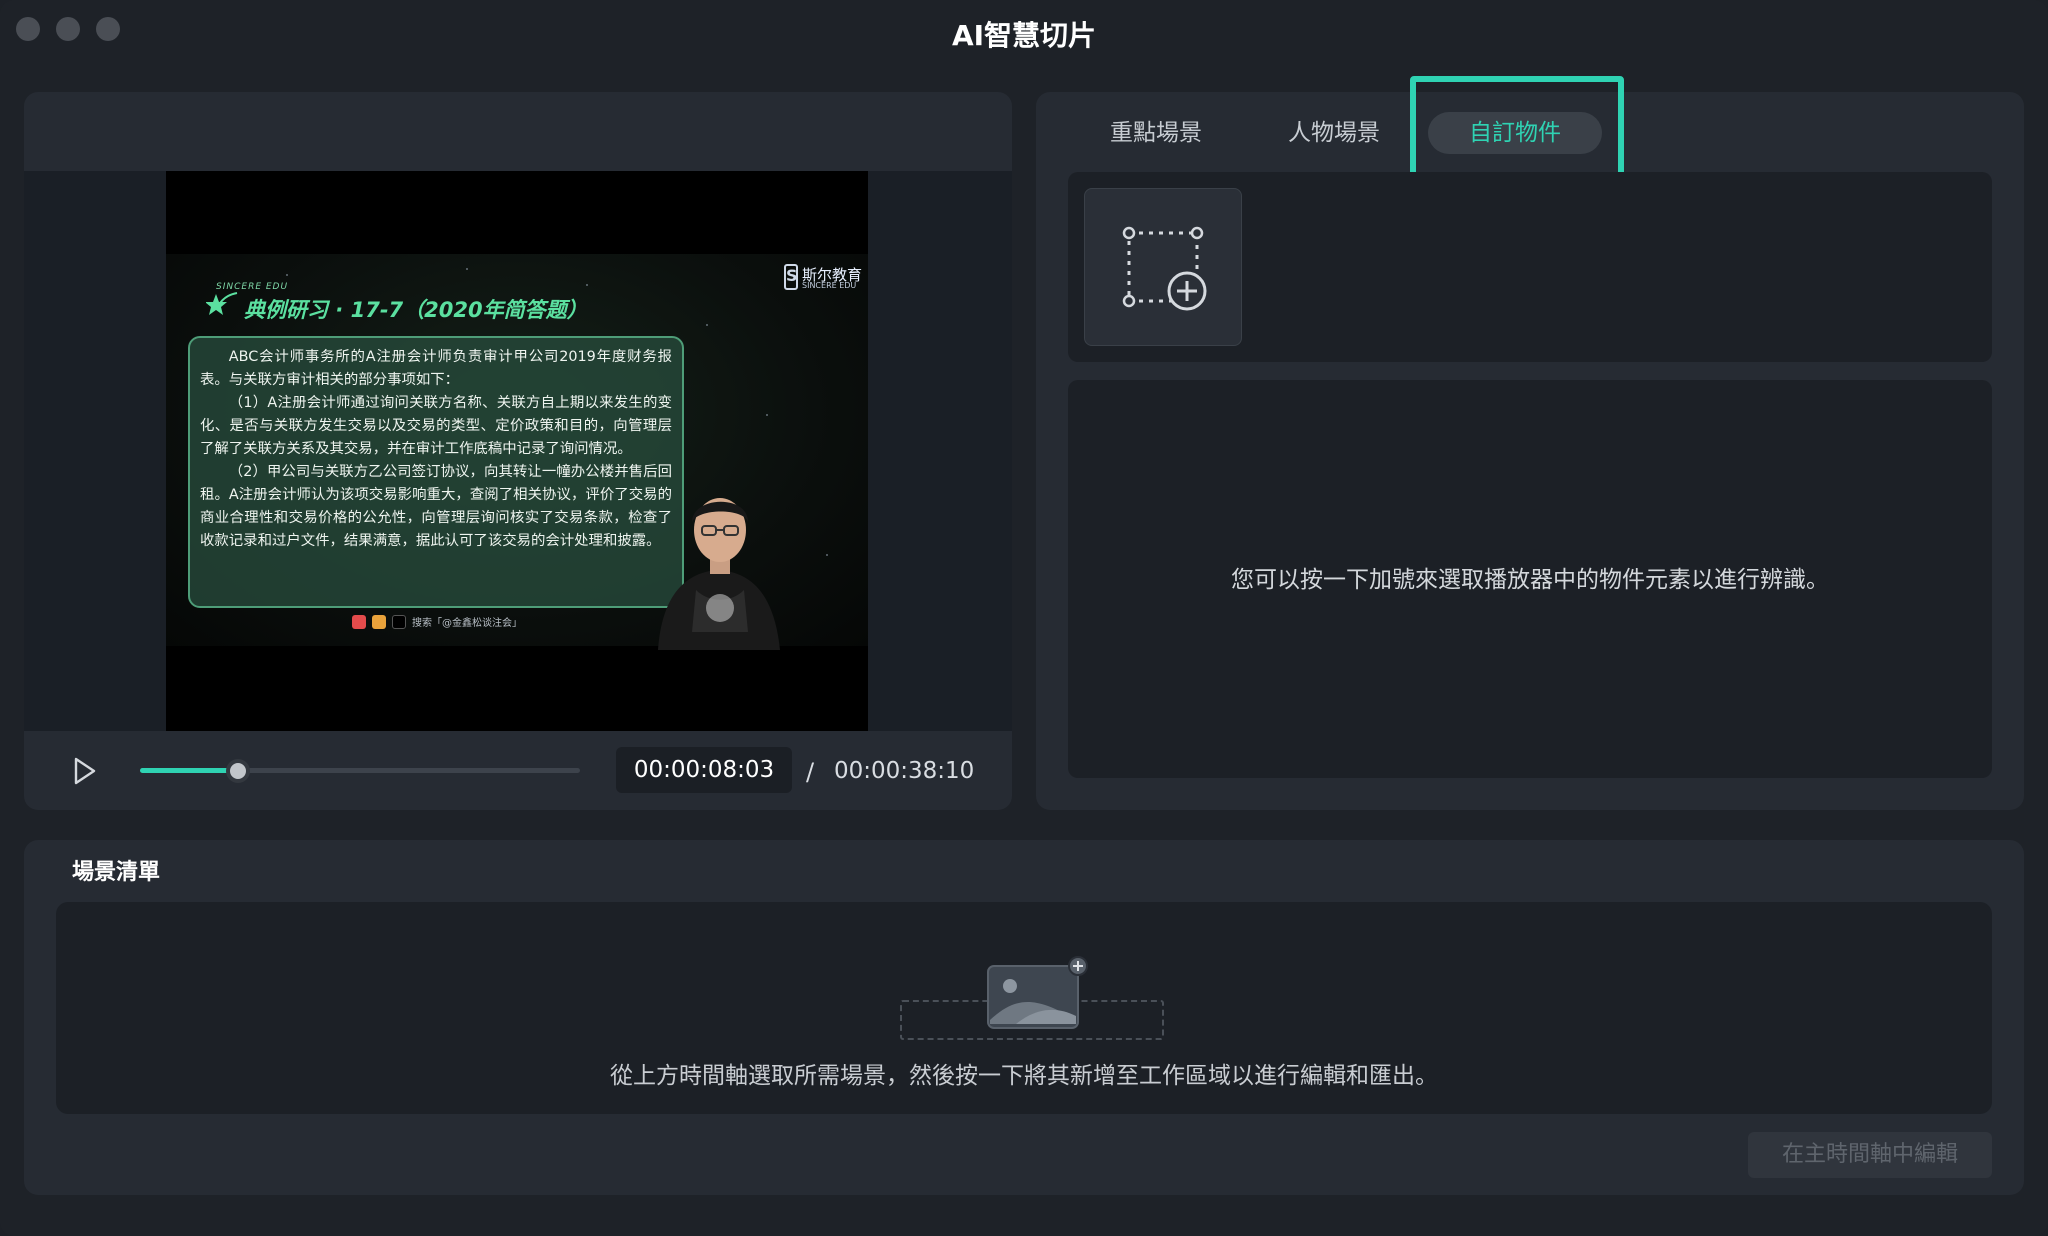  I want to click on object-hint-text: 您可以按一下加號來選取播放器中的物件元素以進行辨識。, so click(1530, 580).